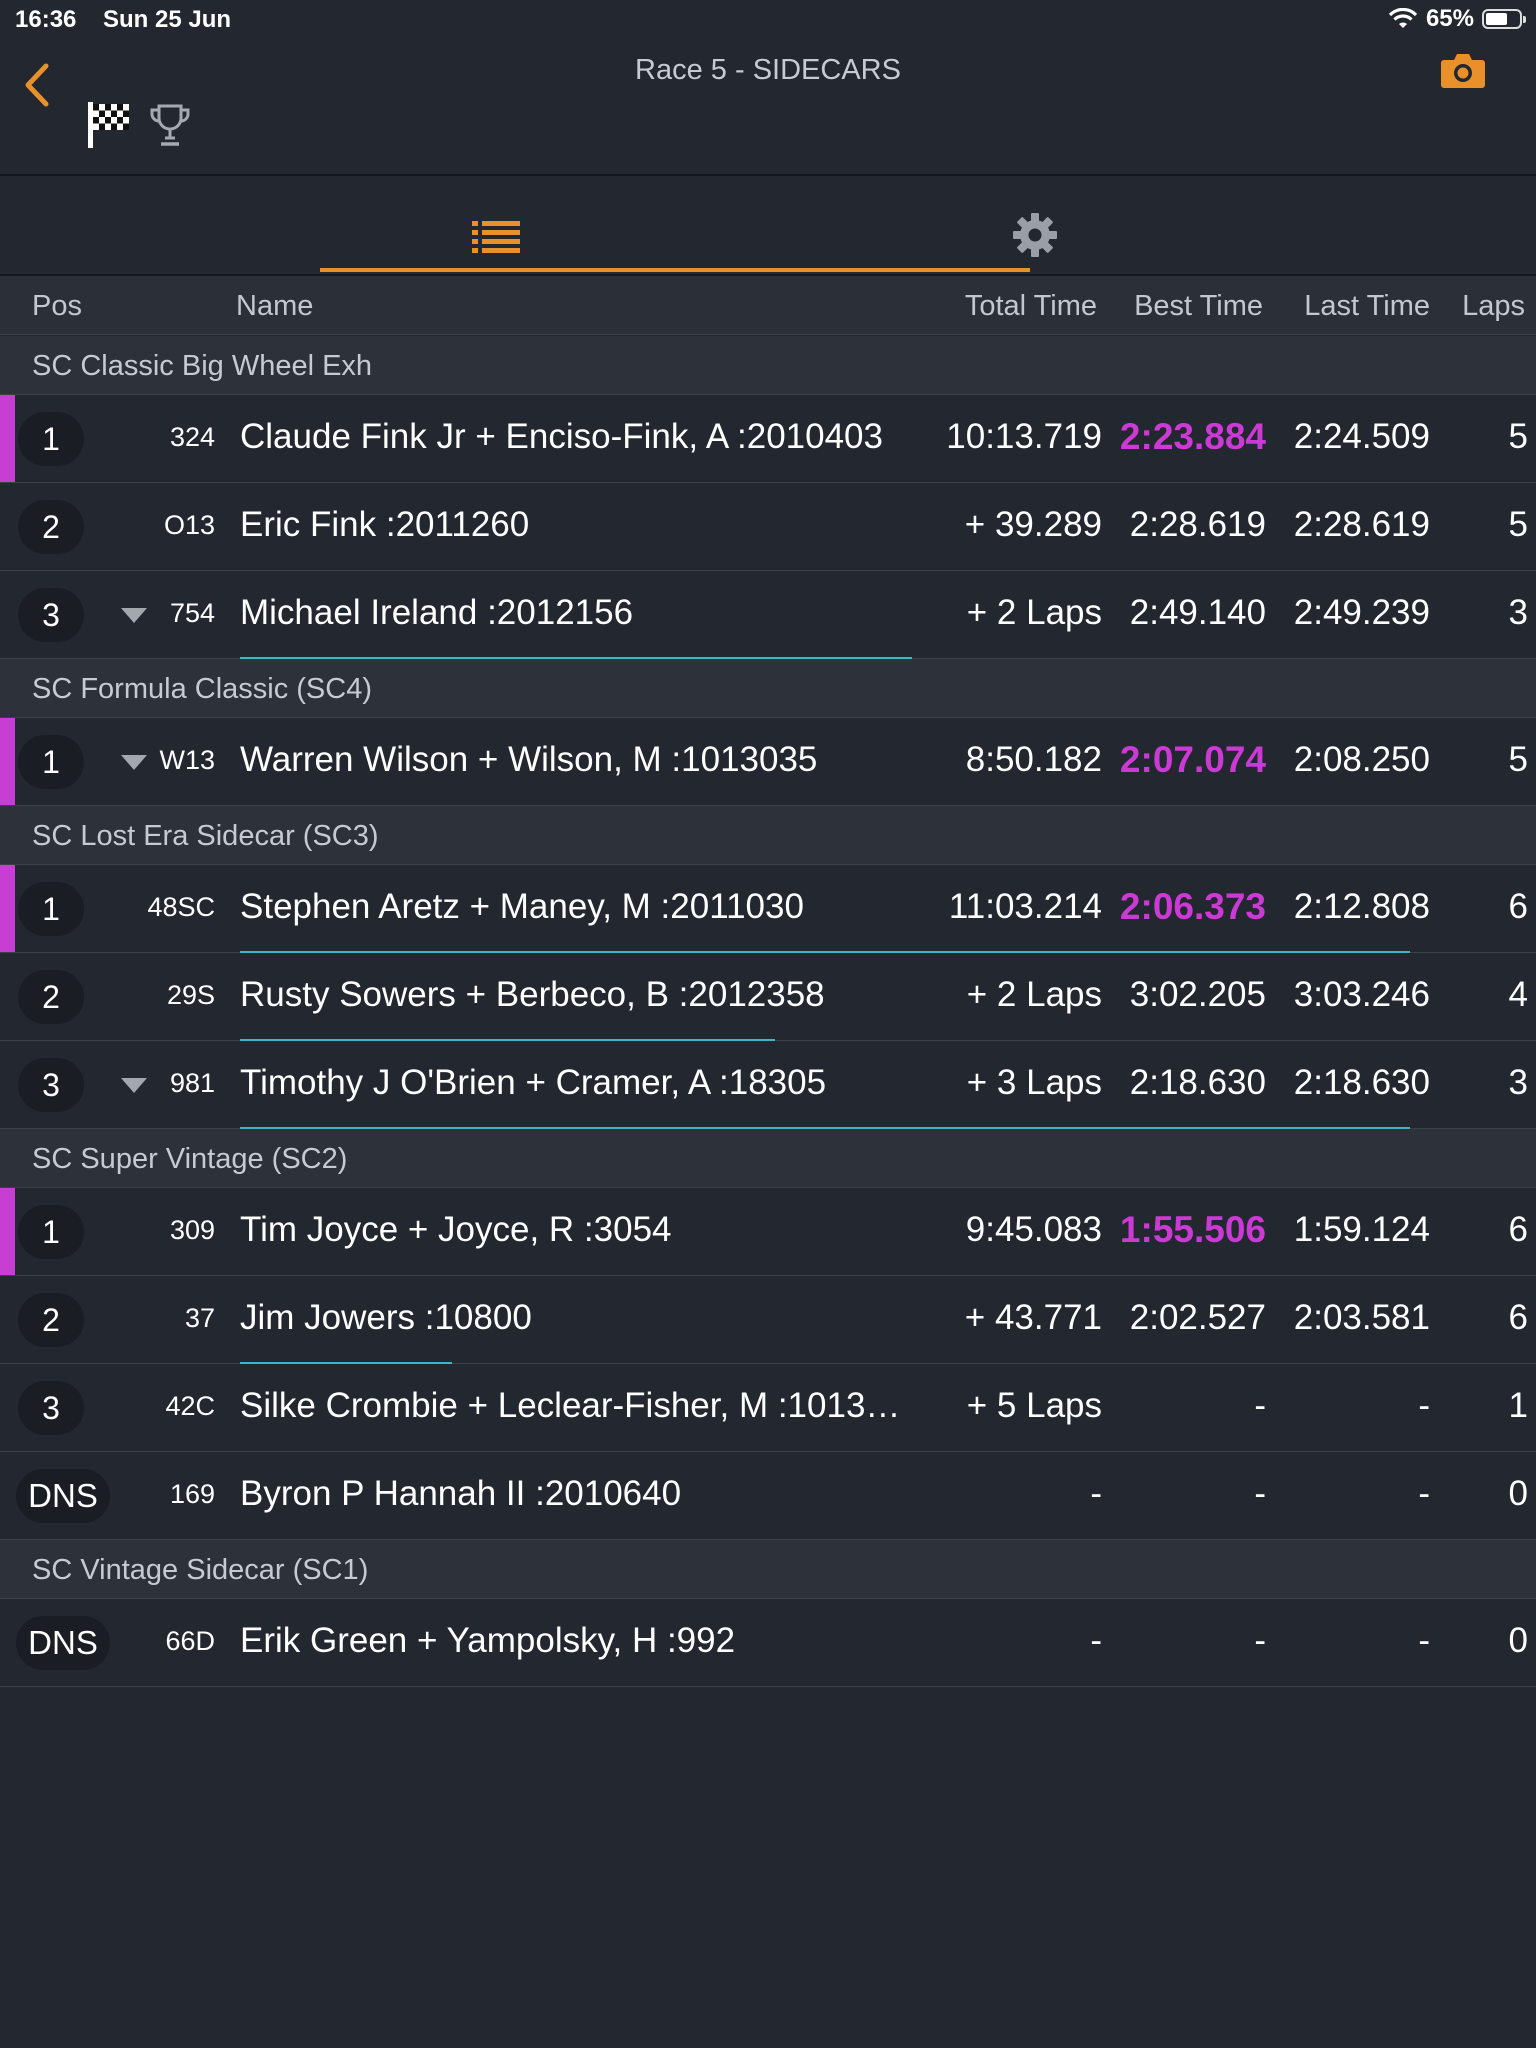  Describe the element at coordinates (768, 106) in the screenshot. I see `nav-header: Race 5 - SIDECARS` at that location.